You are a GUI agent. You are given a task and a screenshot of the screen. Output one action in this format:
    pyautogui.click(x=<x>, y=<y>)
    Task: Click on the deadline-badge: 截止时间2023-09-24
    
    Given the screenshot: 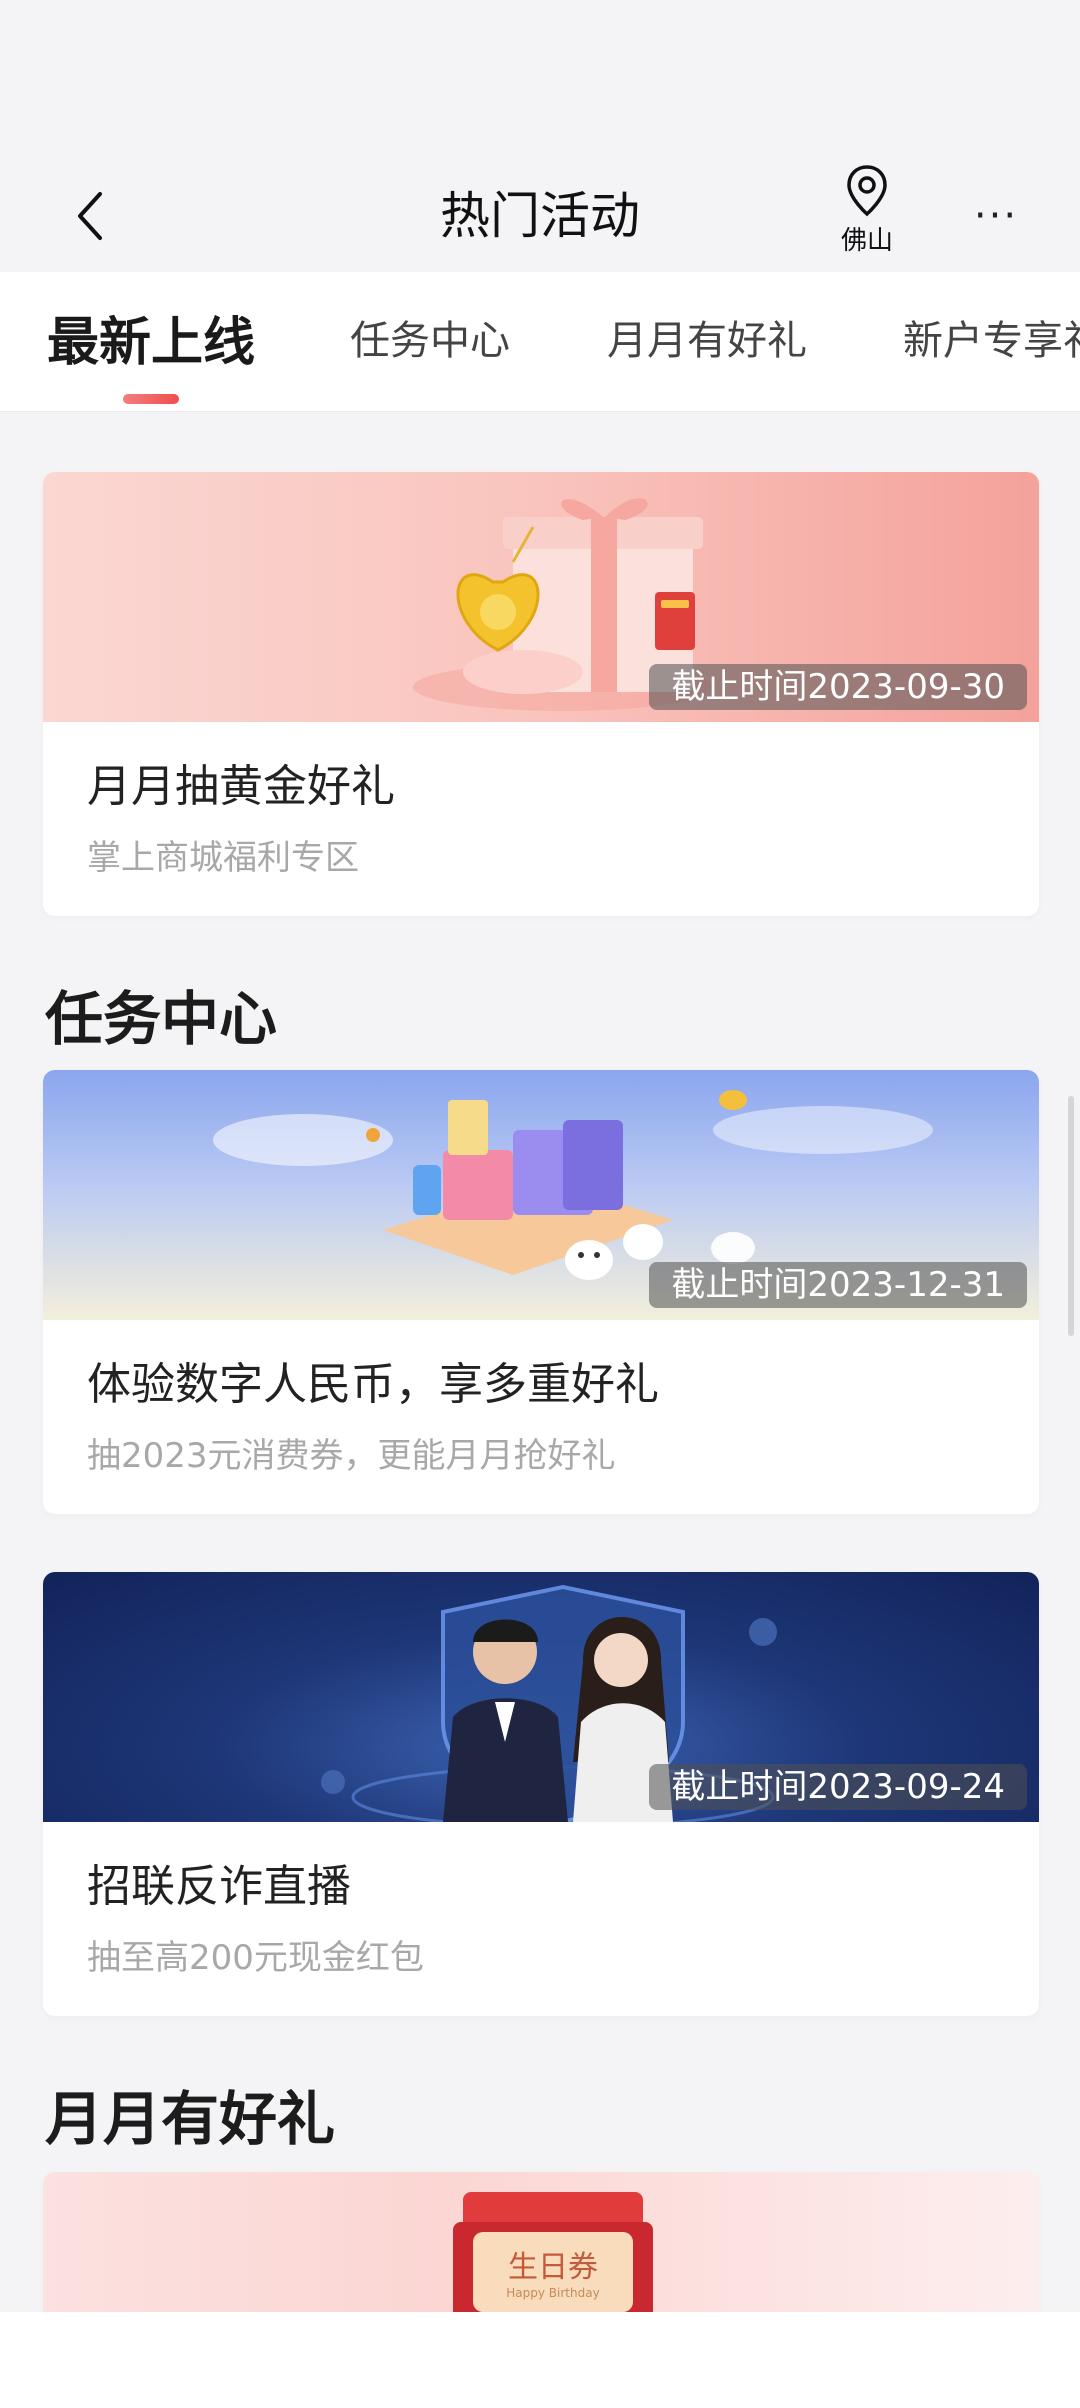 What is the action you would take?
    pyautogui.click(x=838, y=1787)
    